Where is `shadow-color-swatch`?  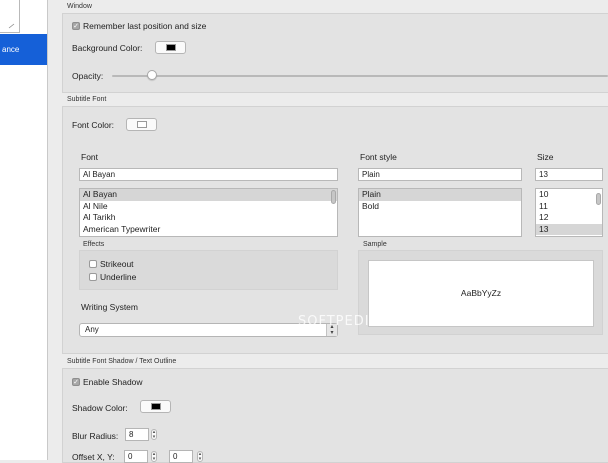 shadow-color-swatch is located at coordinates (156, 406).